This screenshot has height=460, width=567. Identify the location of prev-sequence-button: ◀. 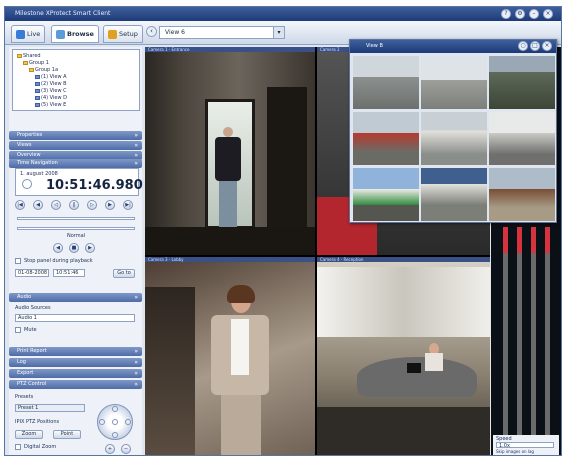
(58, 248).